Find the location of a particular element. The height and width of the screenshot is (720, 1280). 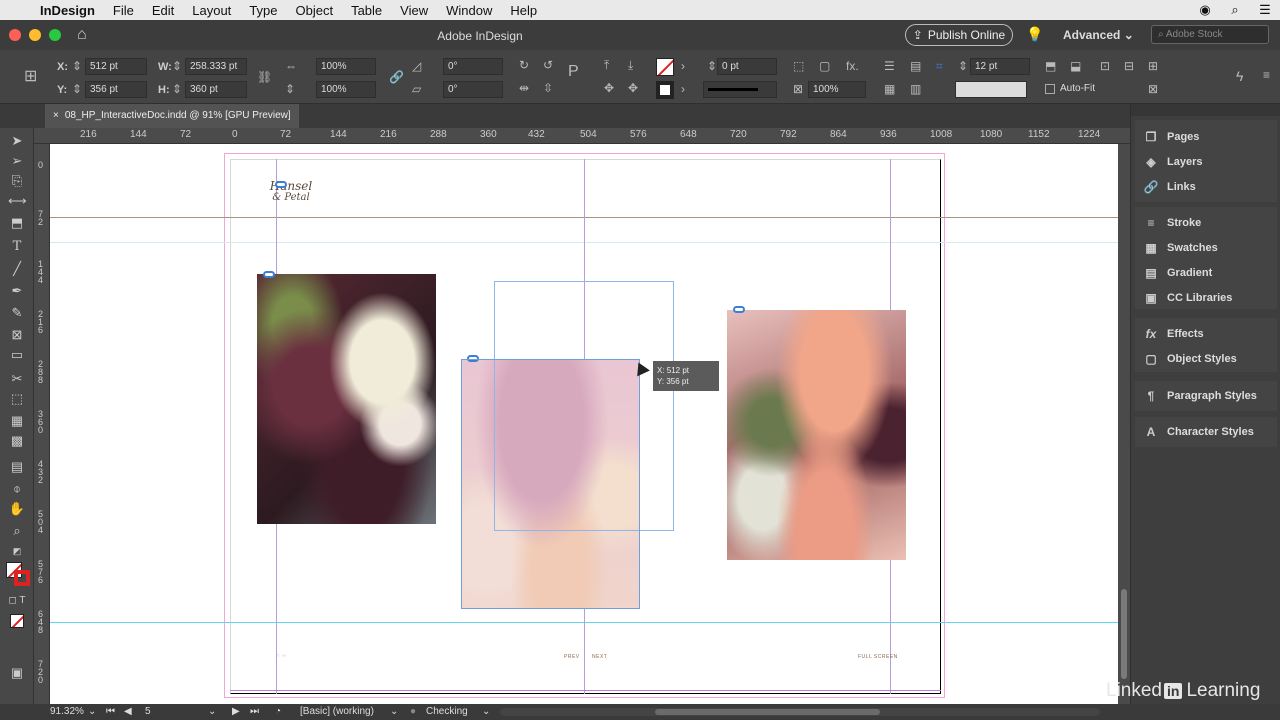

scrollbar-thumb is located at coordinates (1124, 634).